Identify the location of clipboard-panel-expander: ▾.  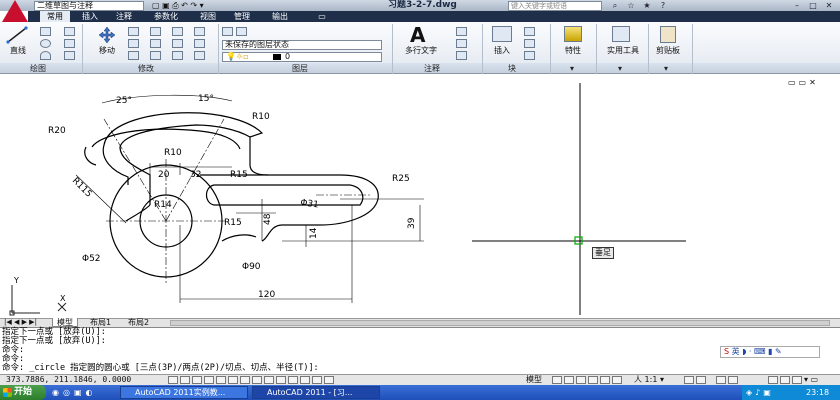
(666, 69).